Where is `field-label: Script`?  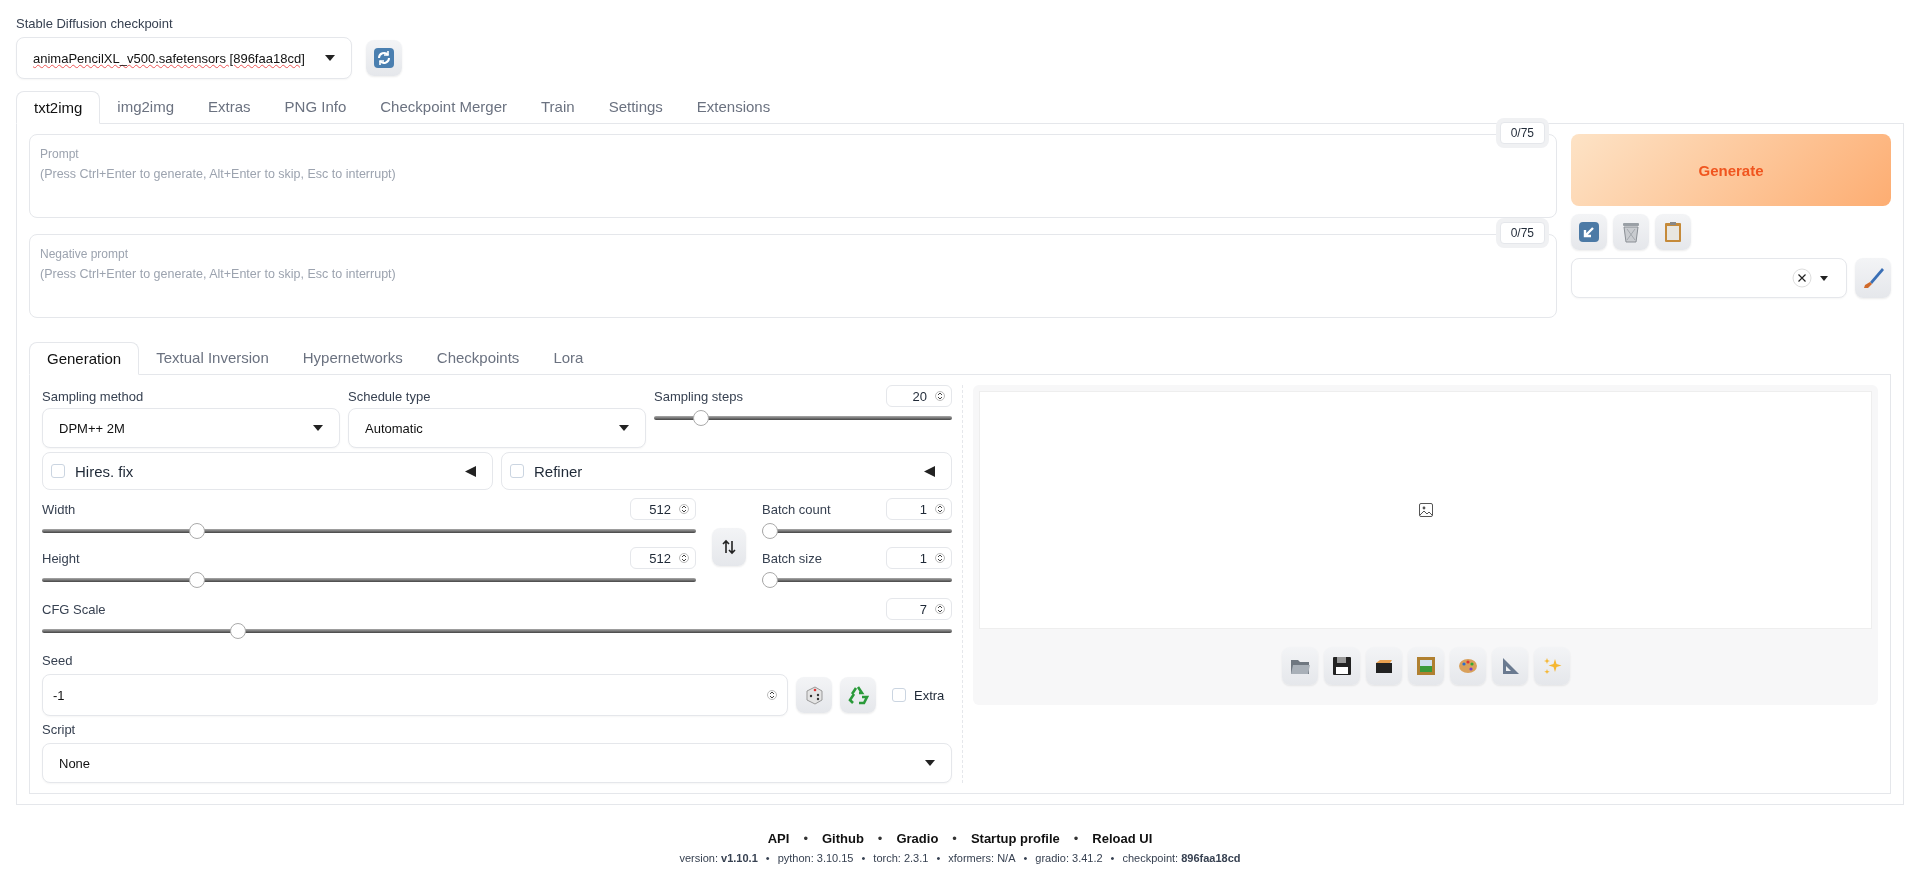
field-label: Script is located at coordinates (59, 729).